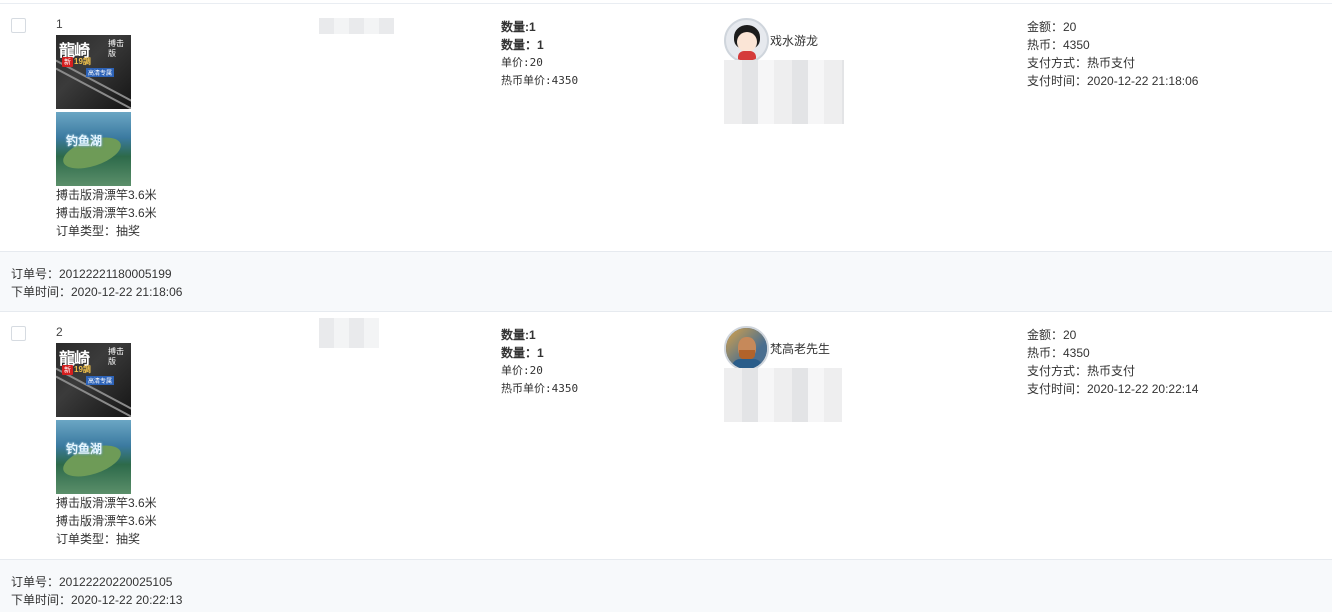 Image resolution: width=1332 pixels, height=612 pixels. I want to click on user-nickname: 戏水游龙, so click(794, 41).